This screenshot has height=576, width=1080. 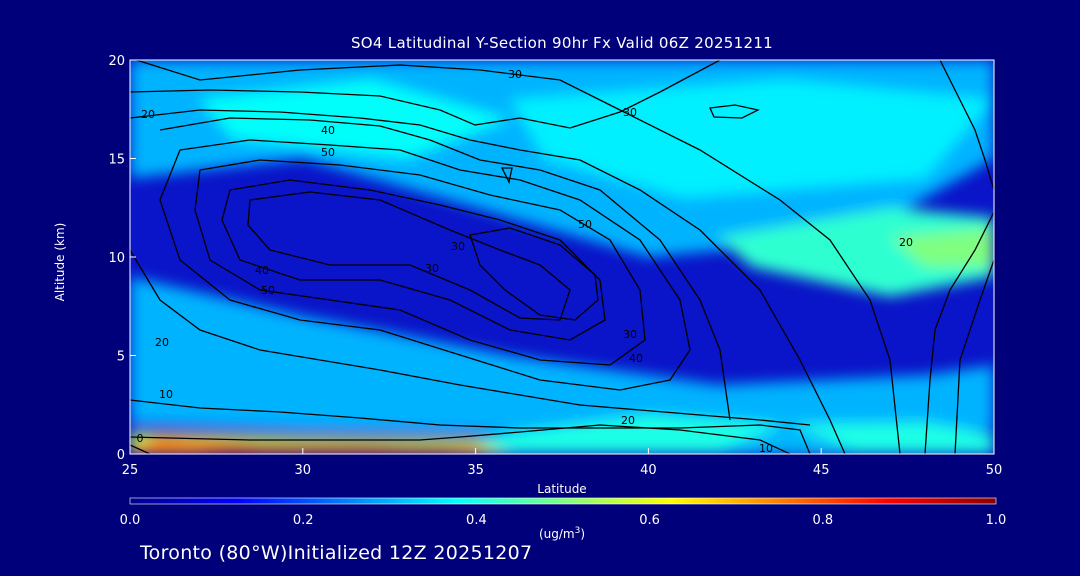 I want to click on x-tick-label: 40, so click(x=648, y=470).